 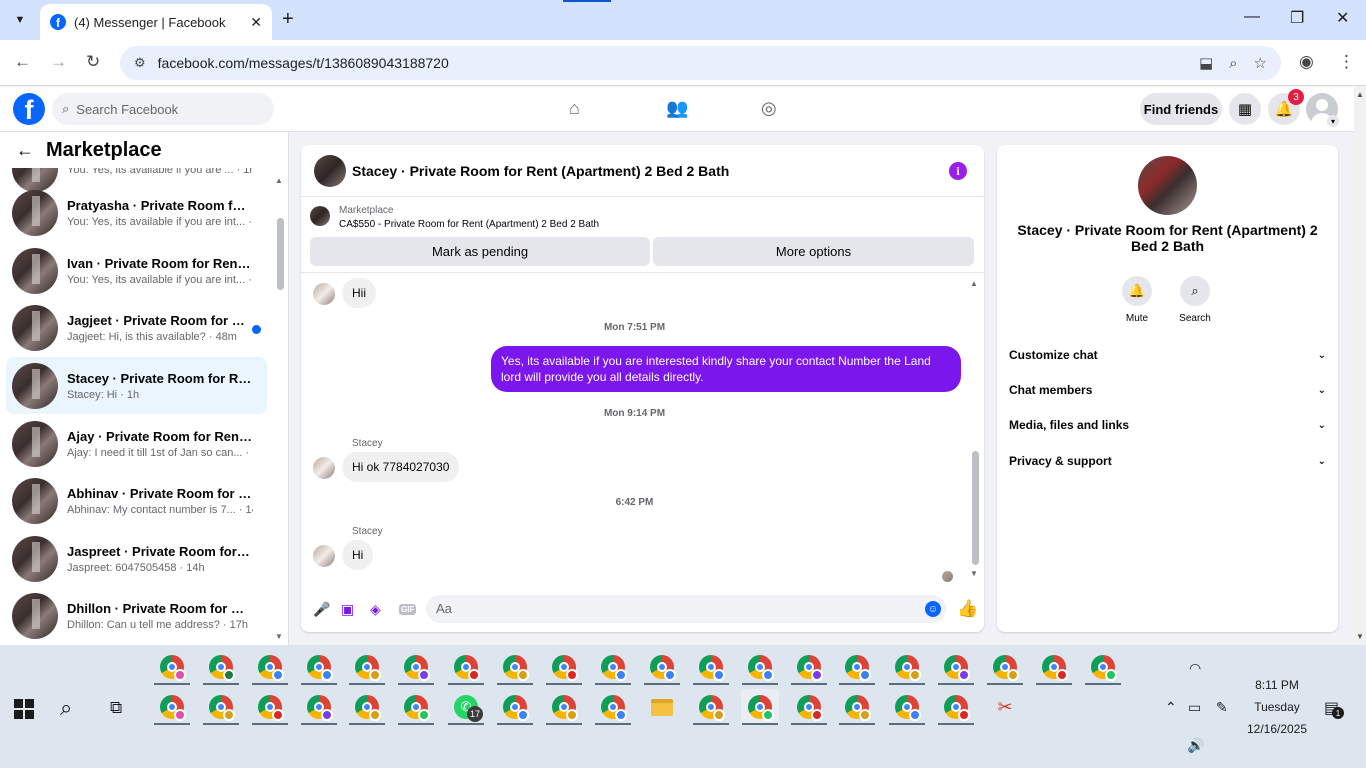 I want to click on photo-icon: ▣, so click(x=347, y=609).